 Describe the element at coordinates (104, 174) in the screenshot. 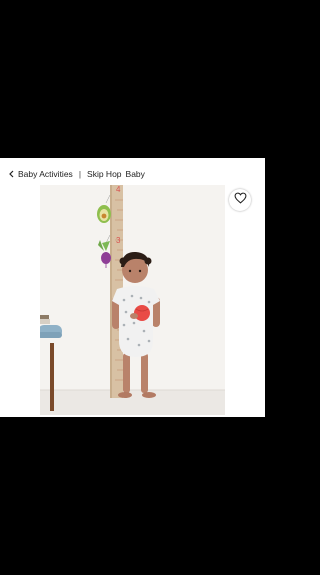

I see `breadcrumb-brand-link: Skip Hop` at that location.